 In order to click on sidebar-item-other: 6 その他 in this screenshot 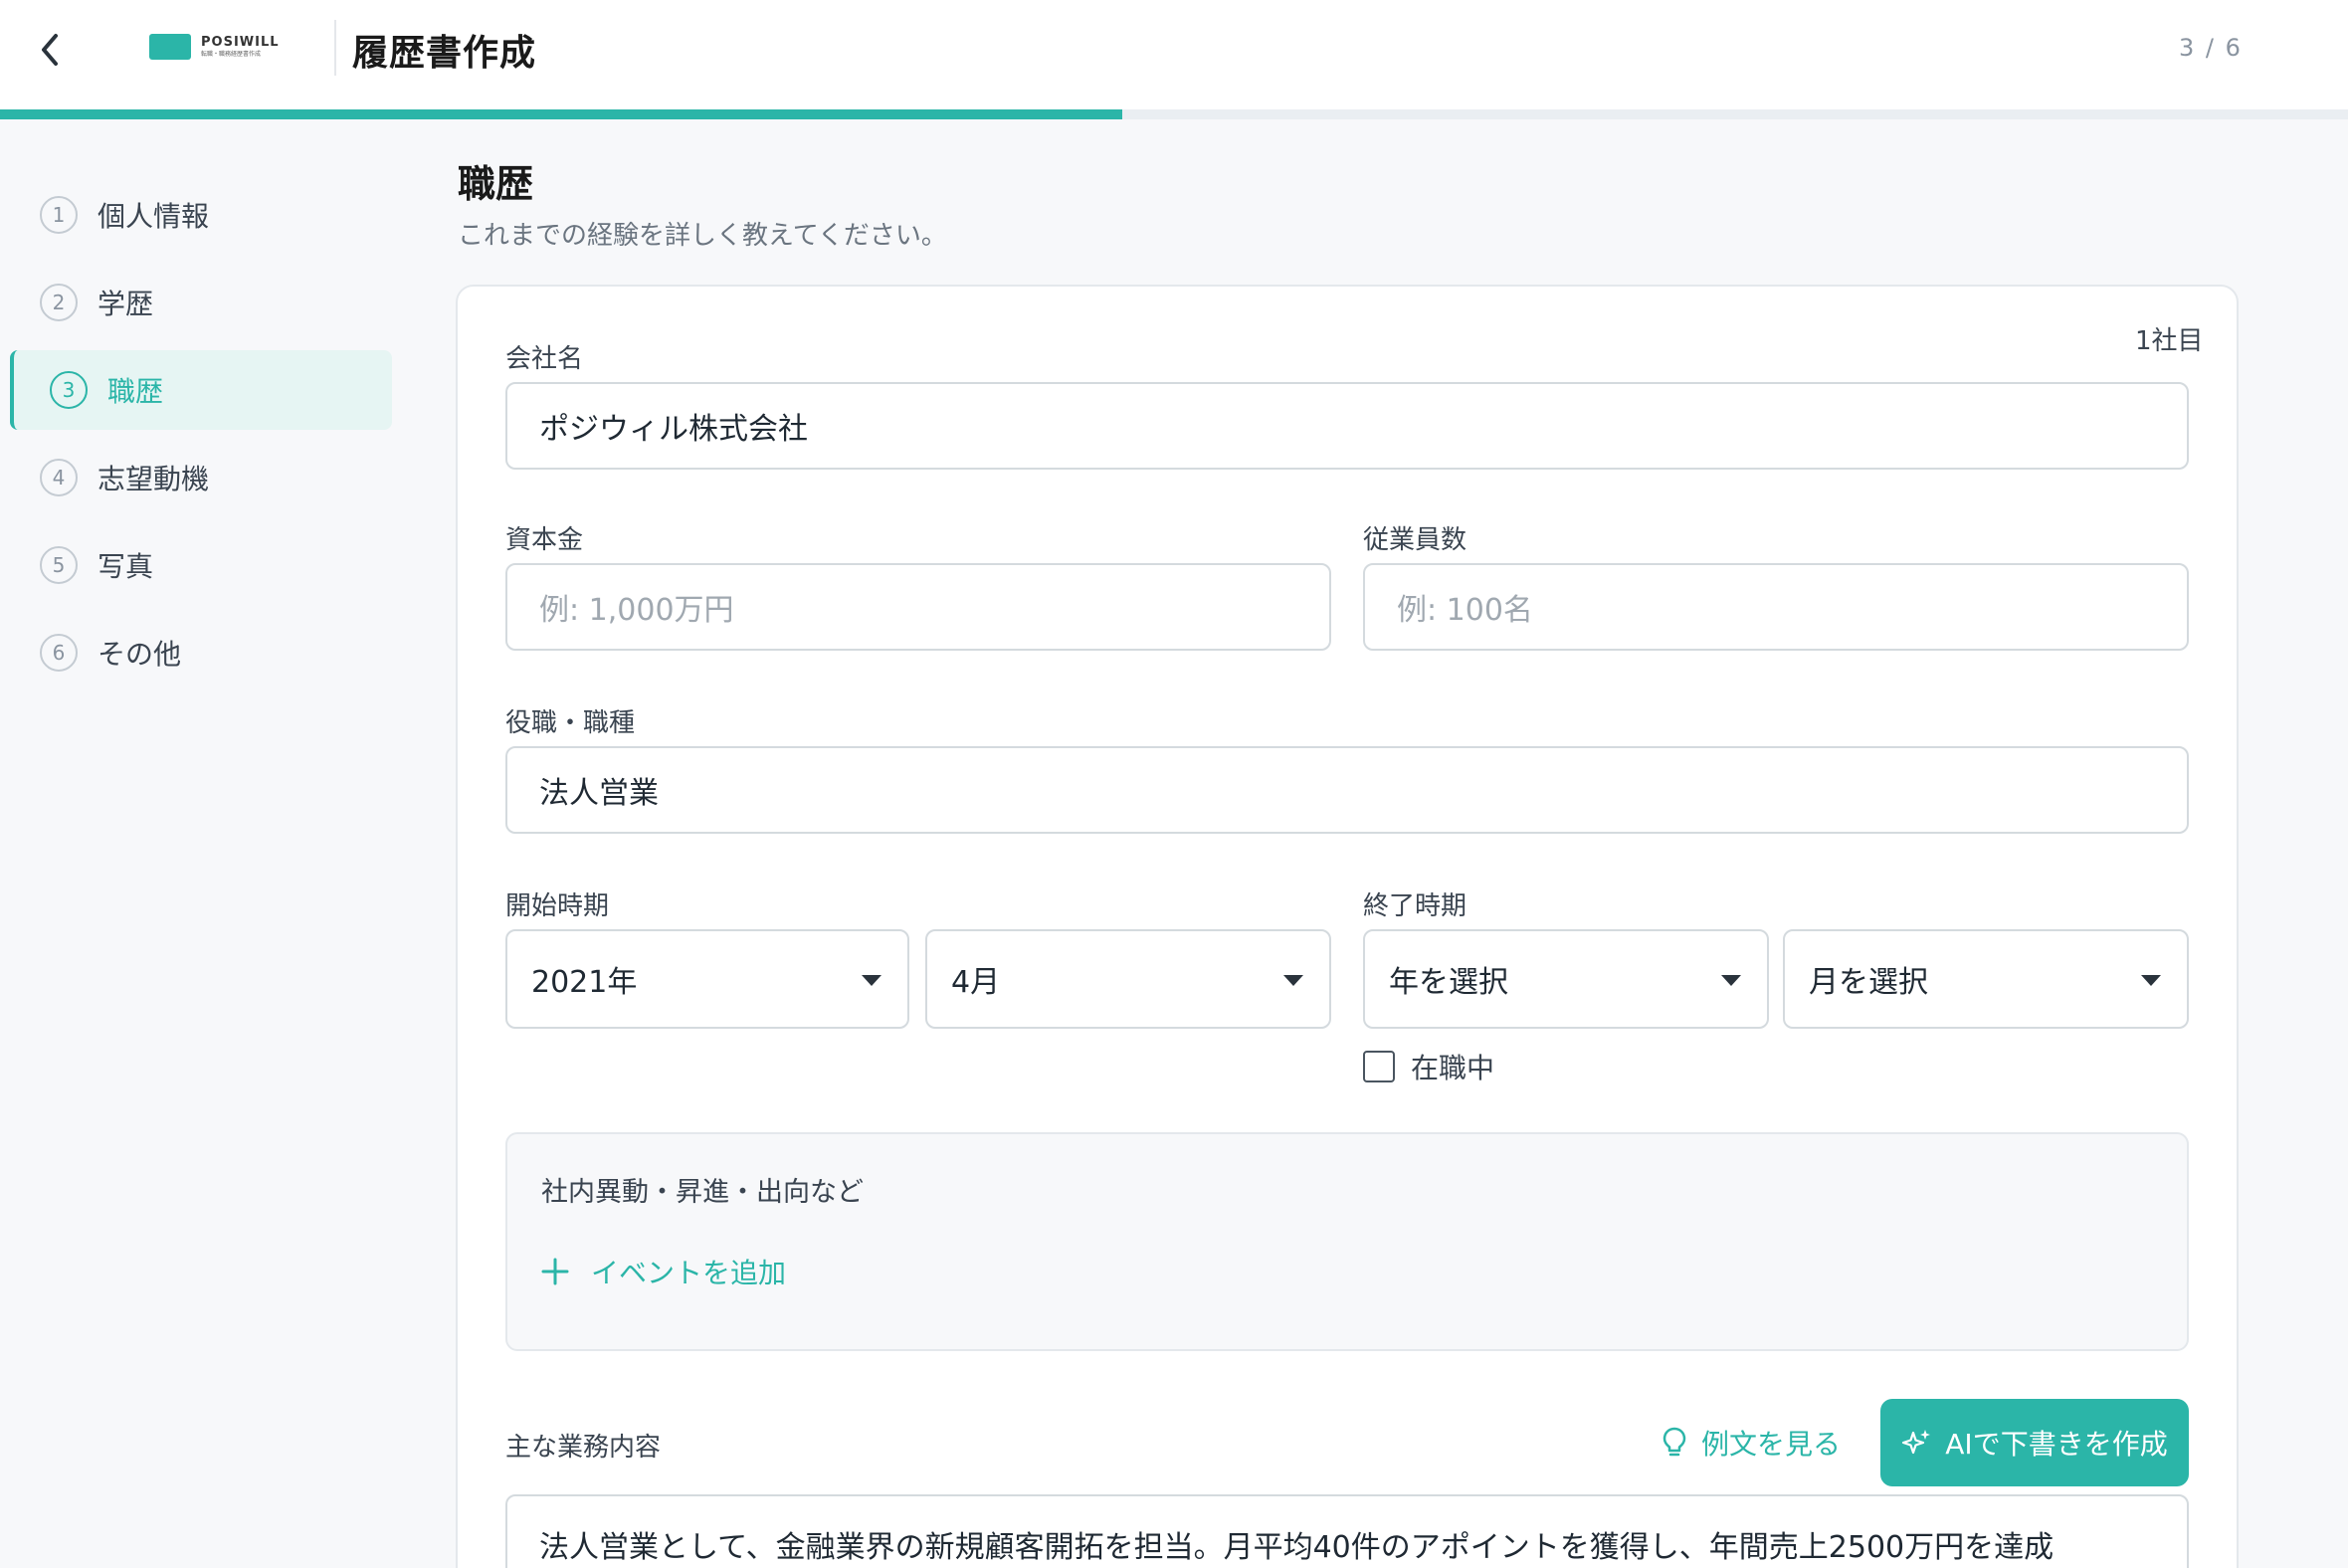, I will do `click(201, 652)`.